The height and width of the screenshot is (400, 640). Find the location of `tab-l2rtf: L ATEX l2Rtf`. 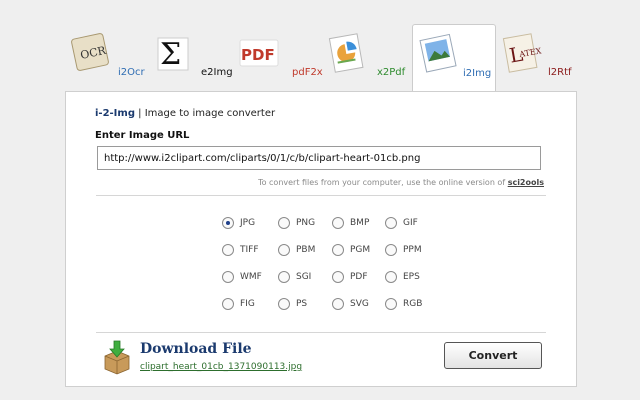

tab-l2rtf: L ATEX l2Rtf is located at coordinates (539, 58).